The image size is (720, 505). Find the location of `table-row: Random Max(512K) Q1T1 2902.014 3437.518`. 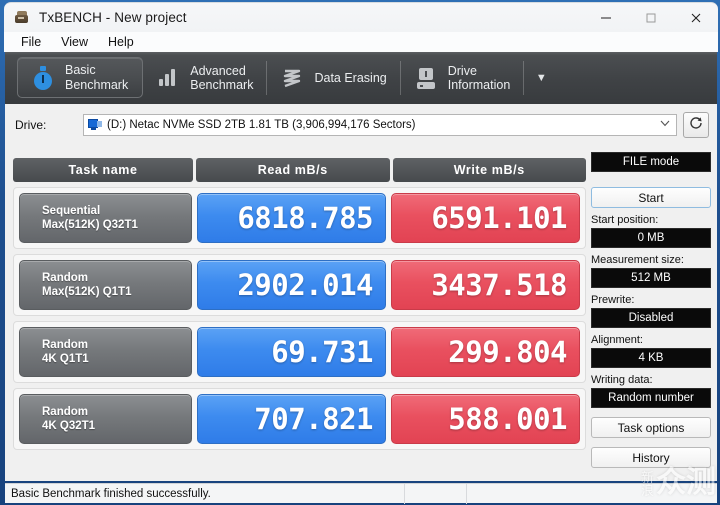

table-row: Random Max(512K) Q1T1 2902.014 3437.518 is located at coordinates (299, 285).